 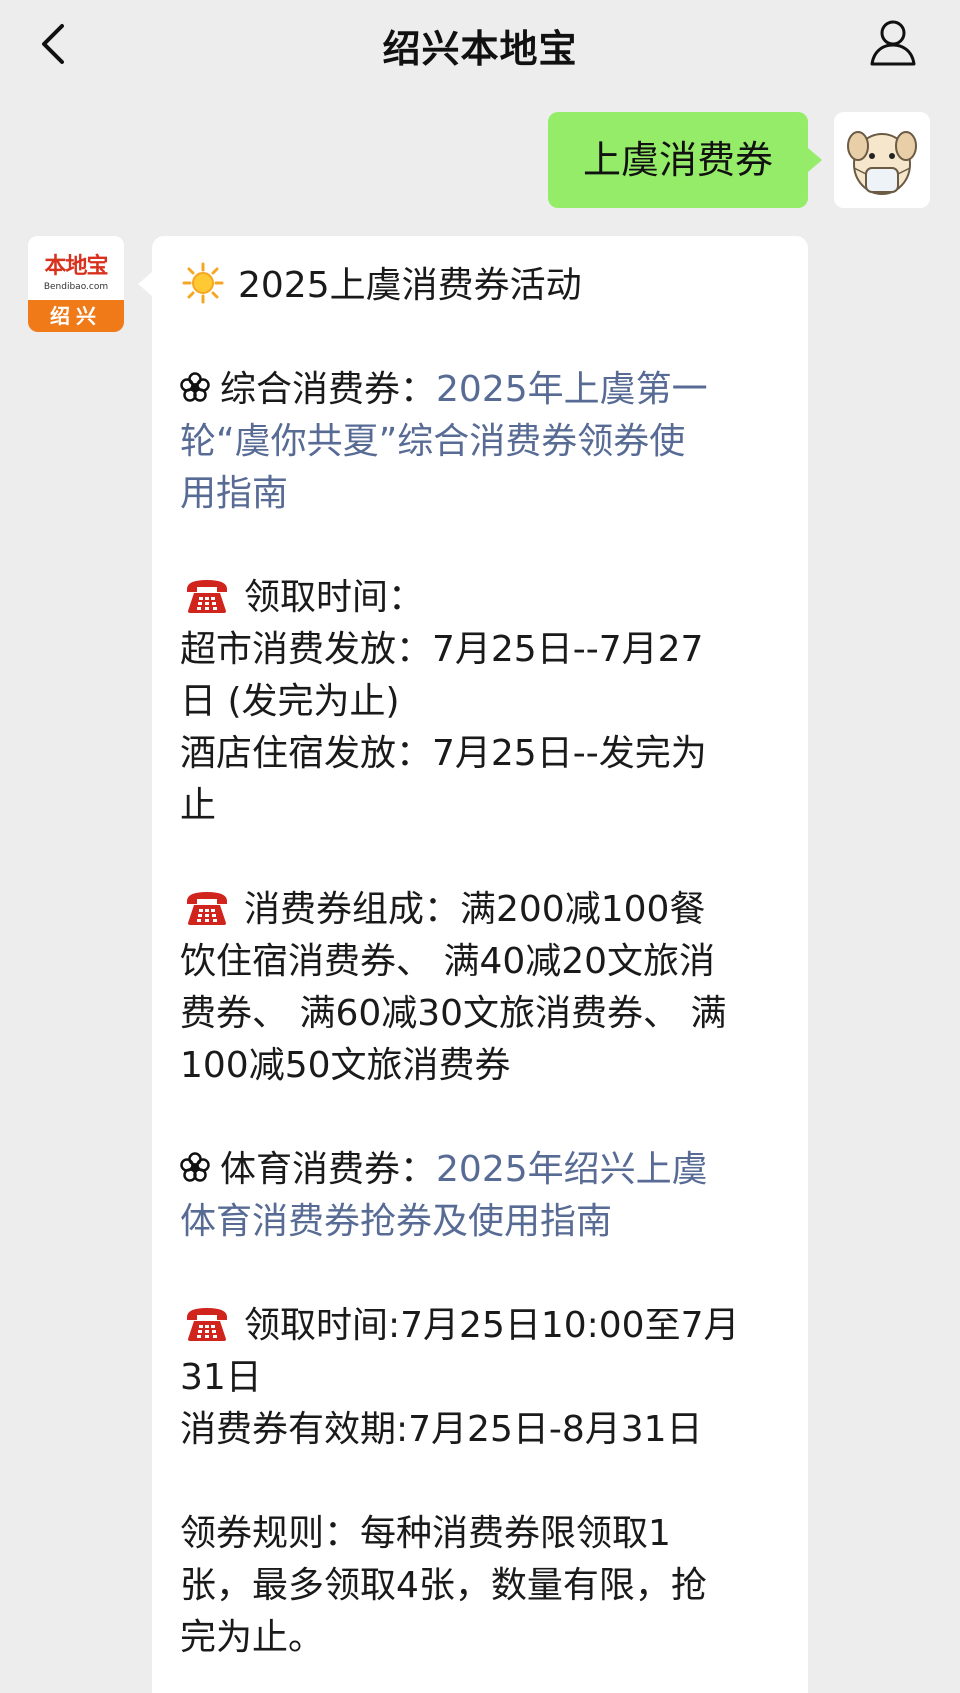 What do you see at coordinates (345, 1065) in the screenshot?
I see `composition-line: 100减50文旅消费券` at bounding box center [345, 1065].